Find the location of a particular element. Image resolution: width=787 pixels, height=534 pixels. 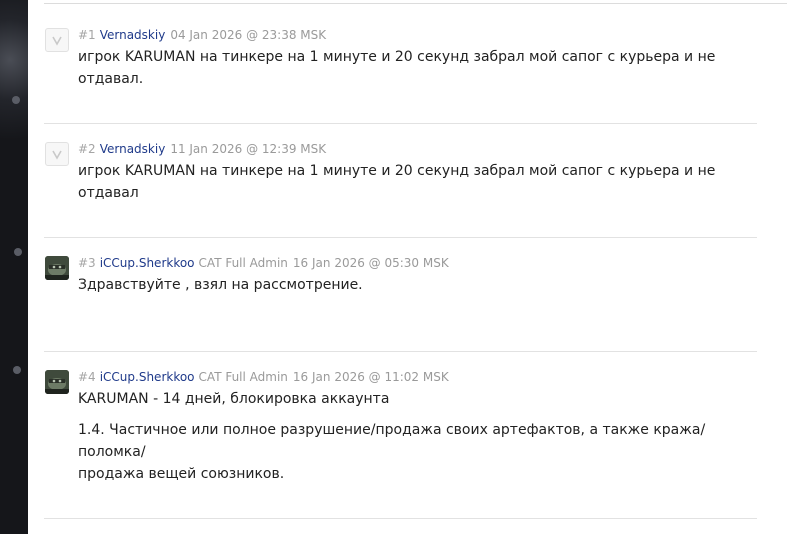

post-text-line: Здравствуйте , взял на рассмотрение. is located at coordinates (220, 285).